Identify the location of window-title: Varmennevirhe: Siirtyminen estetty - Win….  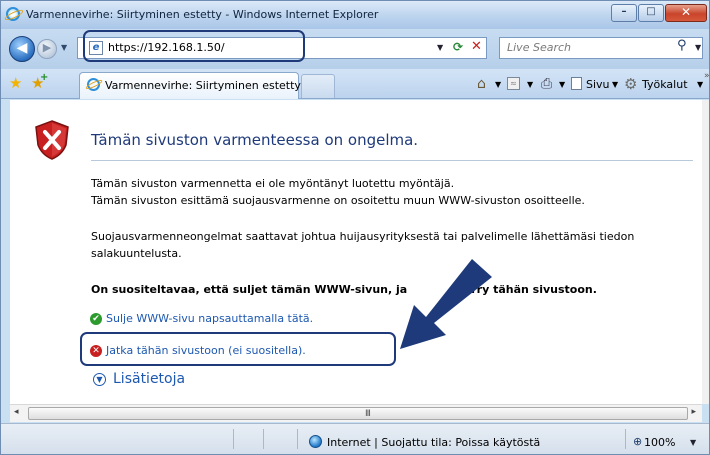
(202, 14).